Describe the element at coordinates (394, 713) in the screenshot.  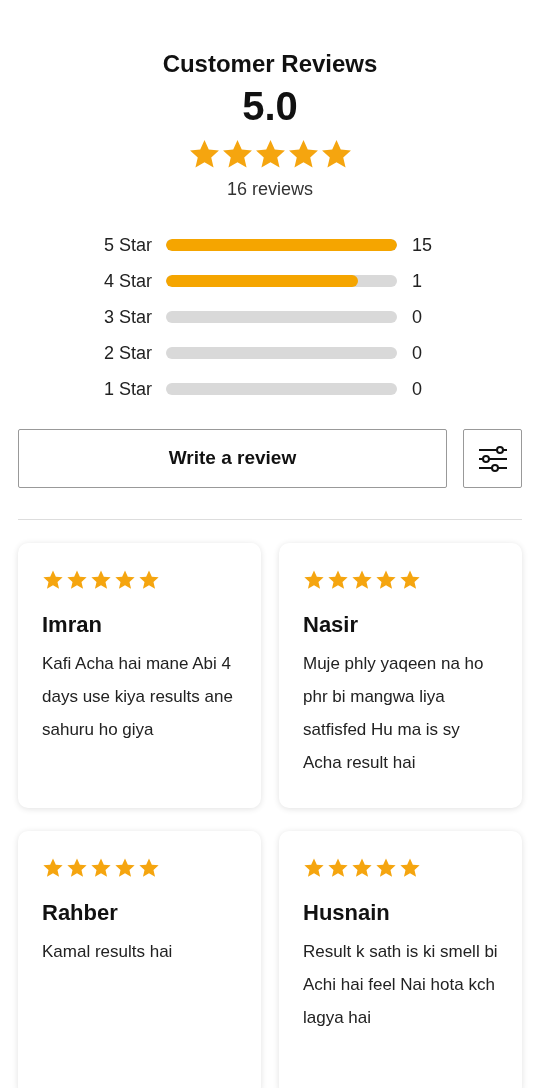
I see `review-text: Muje phly yaqeen na ho phr bi mangwa liya satfisfed Hu ma is sy Acha result hai` at that location.